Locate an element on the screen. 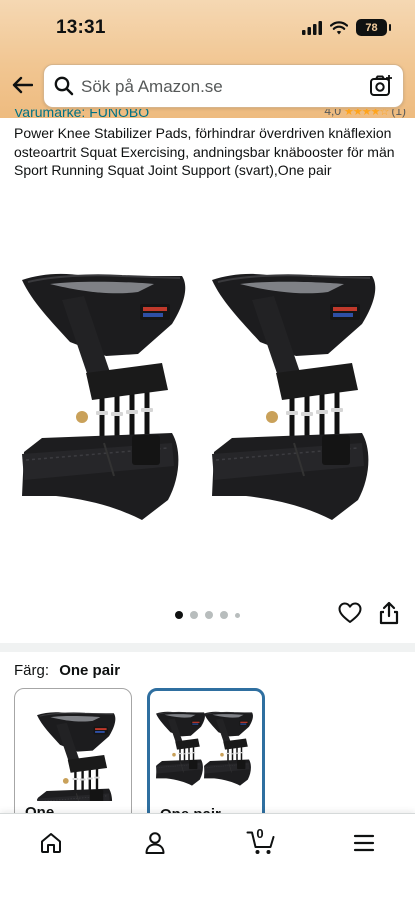 This screenshot has width=415, height=900. color-selected-value: One pair is located at coordinates (90, 670).